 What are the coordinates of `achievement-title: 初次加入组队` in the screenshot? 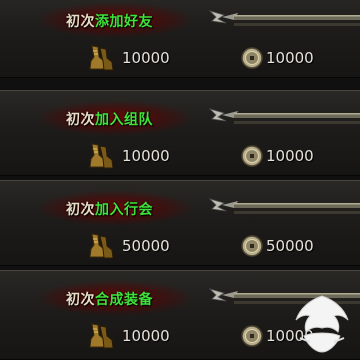 It's located at (109, 119).